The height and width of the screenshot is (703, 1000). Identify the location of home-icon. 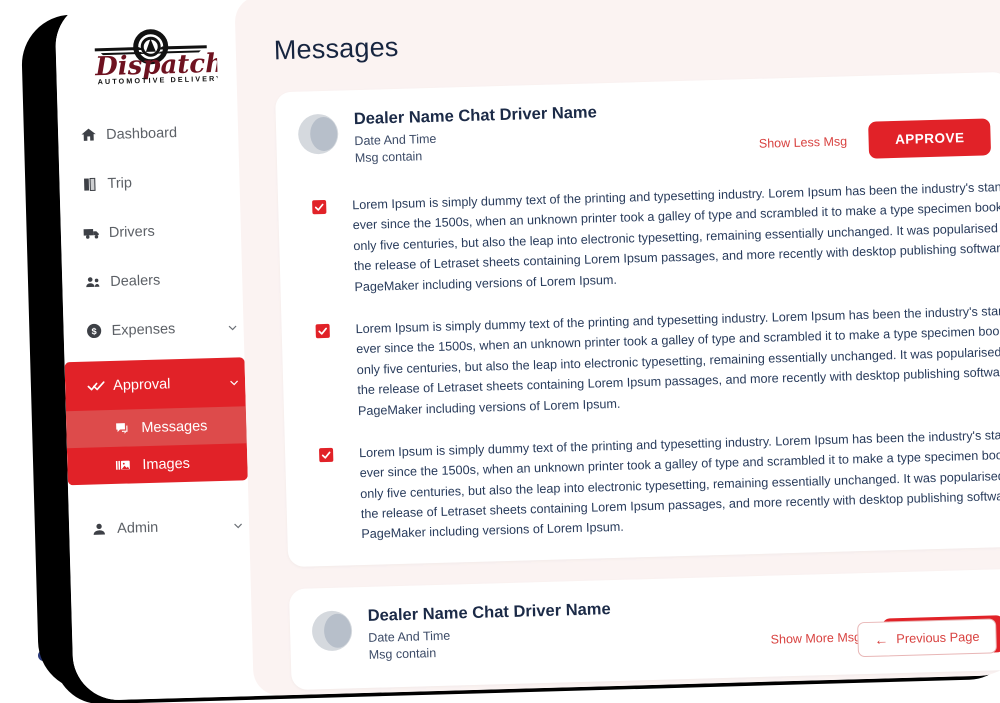
(93, 135).